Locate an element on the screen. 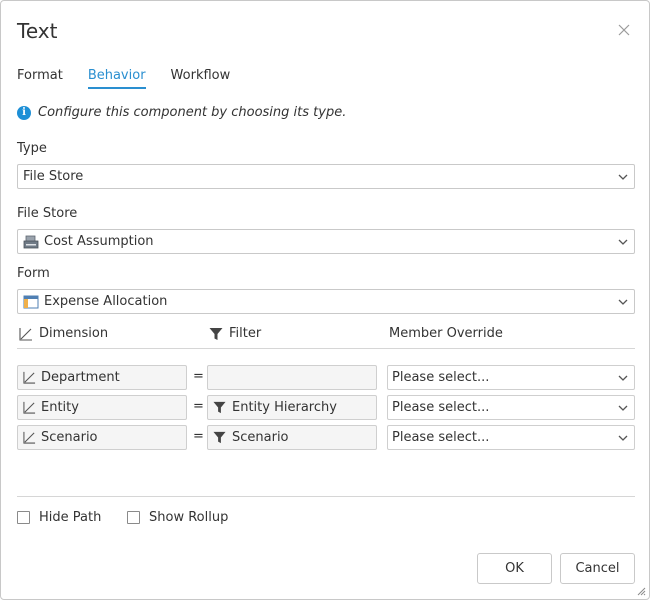  form-select: Expense Allocation is located at coordinates (326, 301).